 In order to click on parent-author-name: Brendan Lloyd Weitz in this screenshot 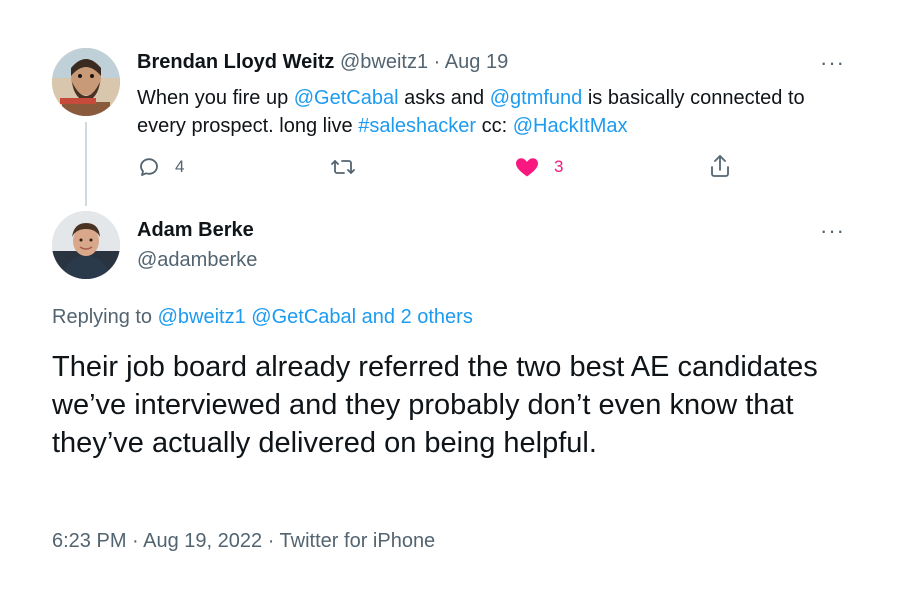, I will do `click(235, 62)`.